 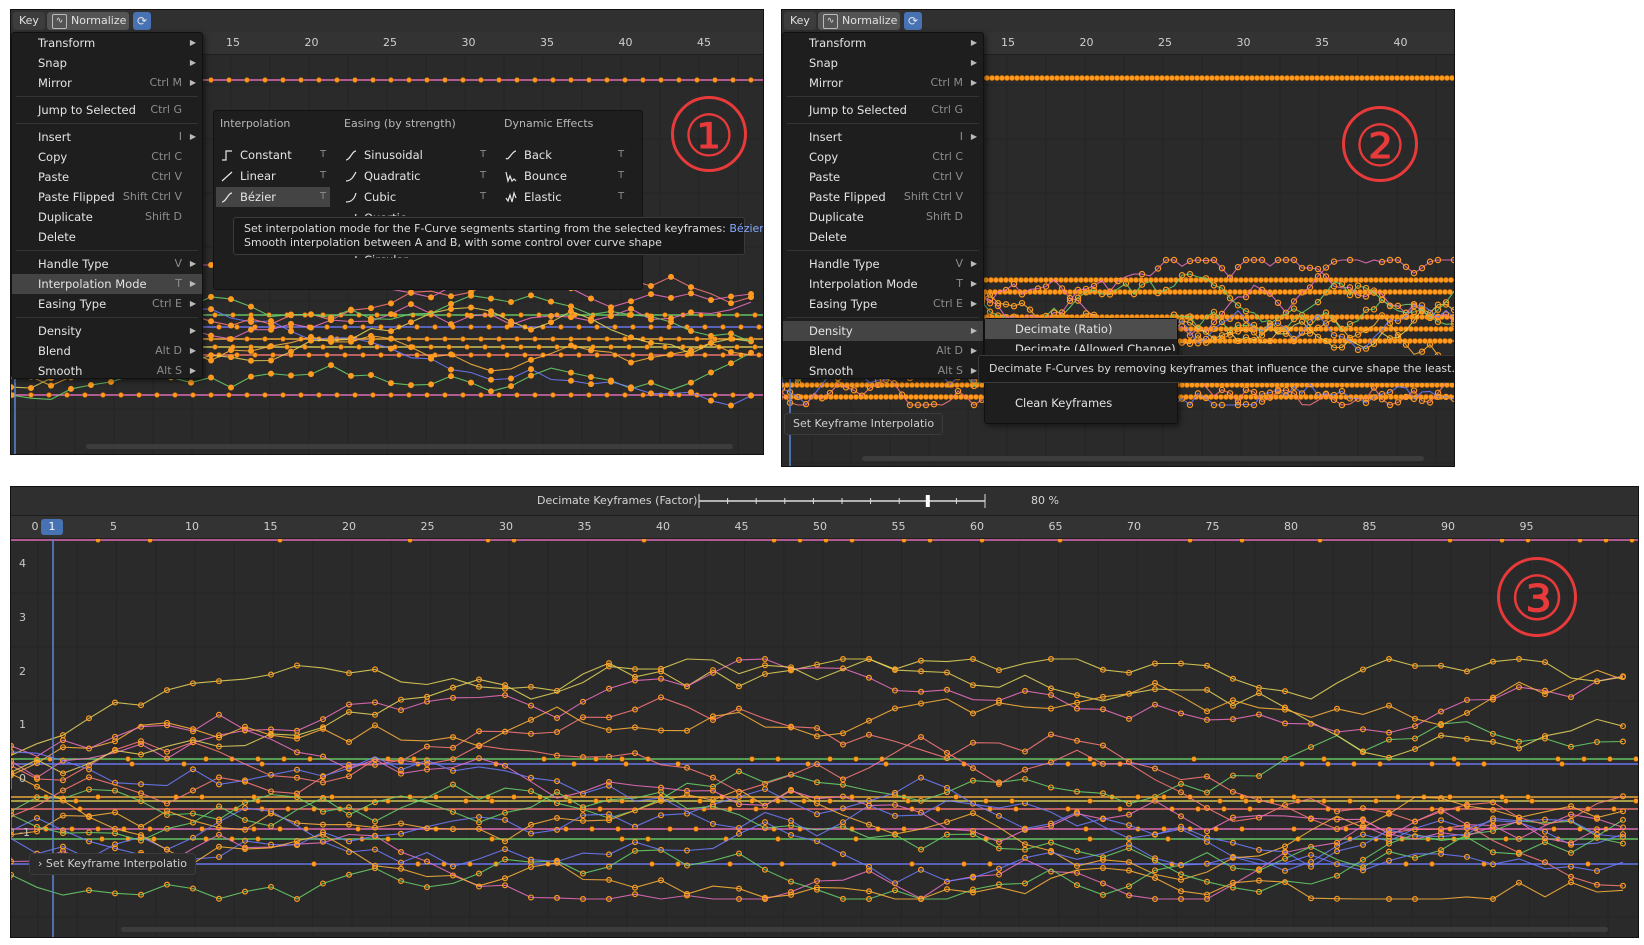 What do you see at coordinates (413, 155) in the screenshot?
I see `interp-item-sinusoidal: Sinusoidal T` at bounding box center [413, 155].